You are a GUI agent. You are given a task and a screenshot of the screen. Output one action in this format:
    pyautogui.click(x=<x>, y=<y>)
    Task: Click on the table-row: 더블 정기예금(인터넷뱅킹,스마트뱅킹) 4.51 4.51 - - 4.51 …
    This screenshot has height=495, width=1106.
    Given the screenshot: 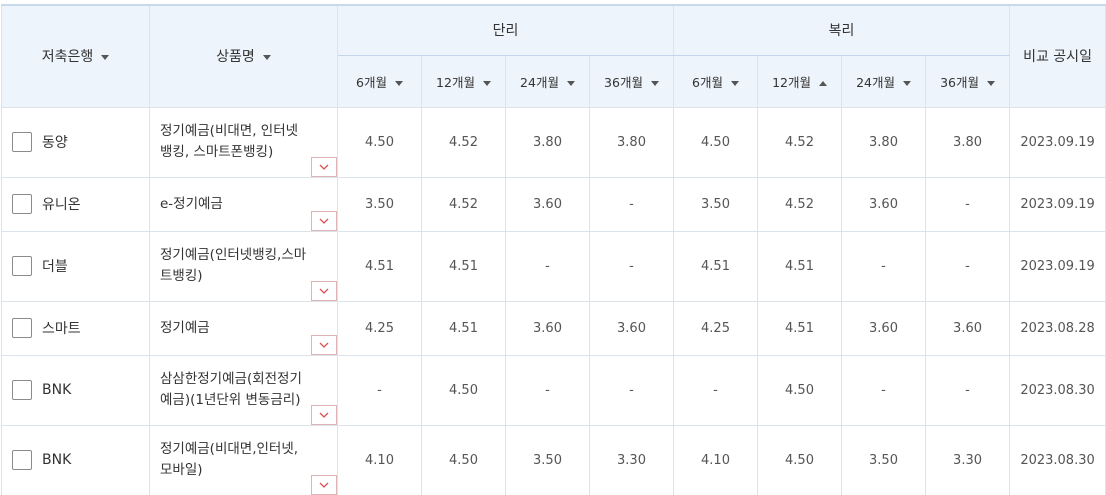 What is the action you would take?
    pyautogui.click(x=553, y=266)
    